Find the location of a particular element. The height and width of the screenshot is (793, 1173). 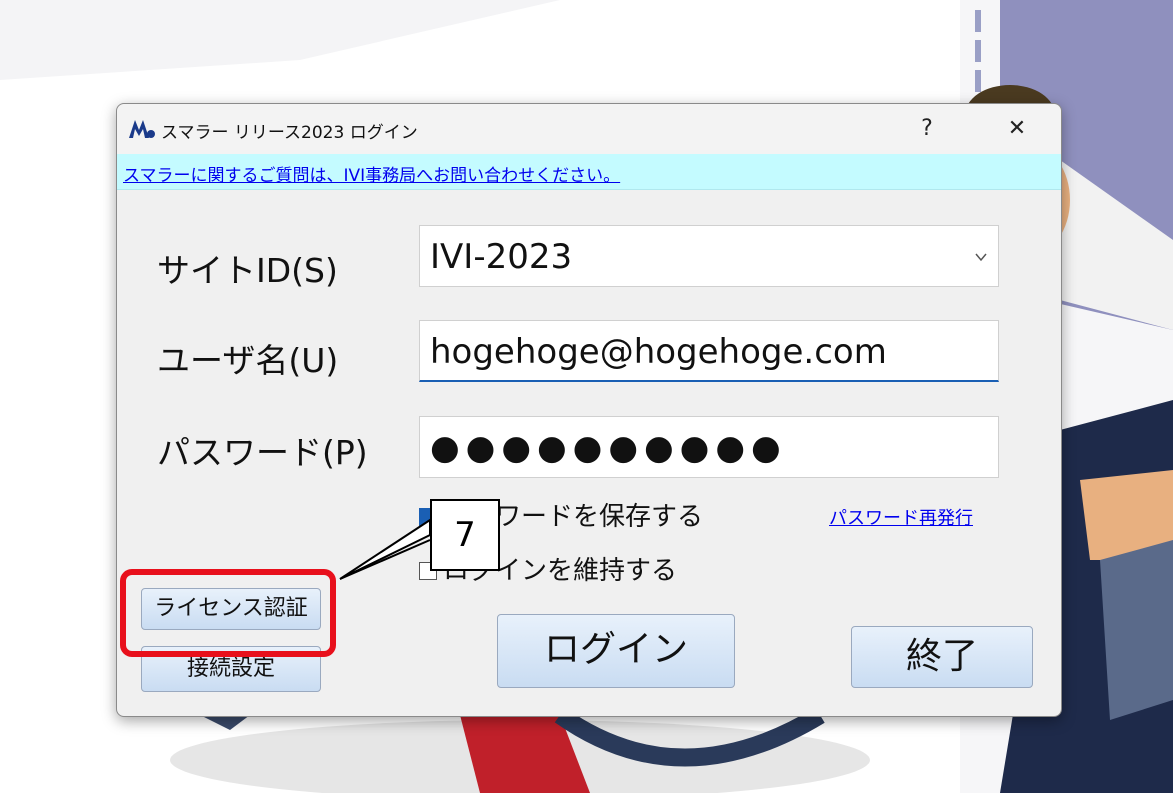

site-id-label: サイトID(S) is located at coordinates (247, 270).